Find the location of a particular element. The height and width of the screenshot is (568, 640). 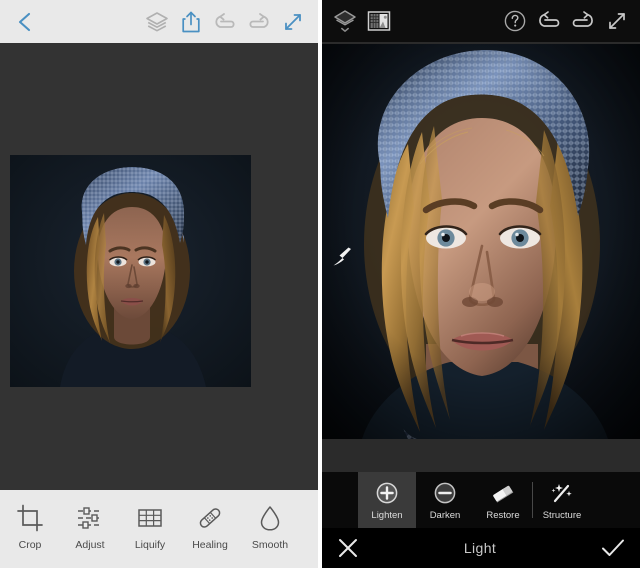

sliders-icon-wrap is located at coordinates (90, 518).